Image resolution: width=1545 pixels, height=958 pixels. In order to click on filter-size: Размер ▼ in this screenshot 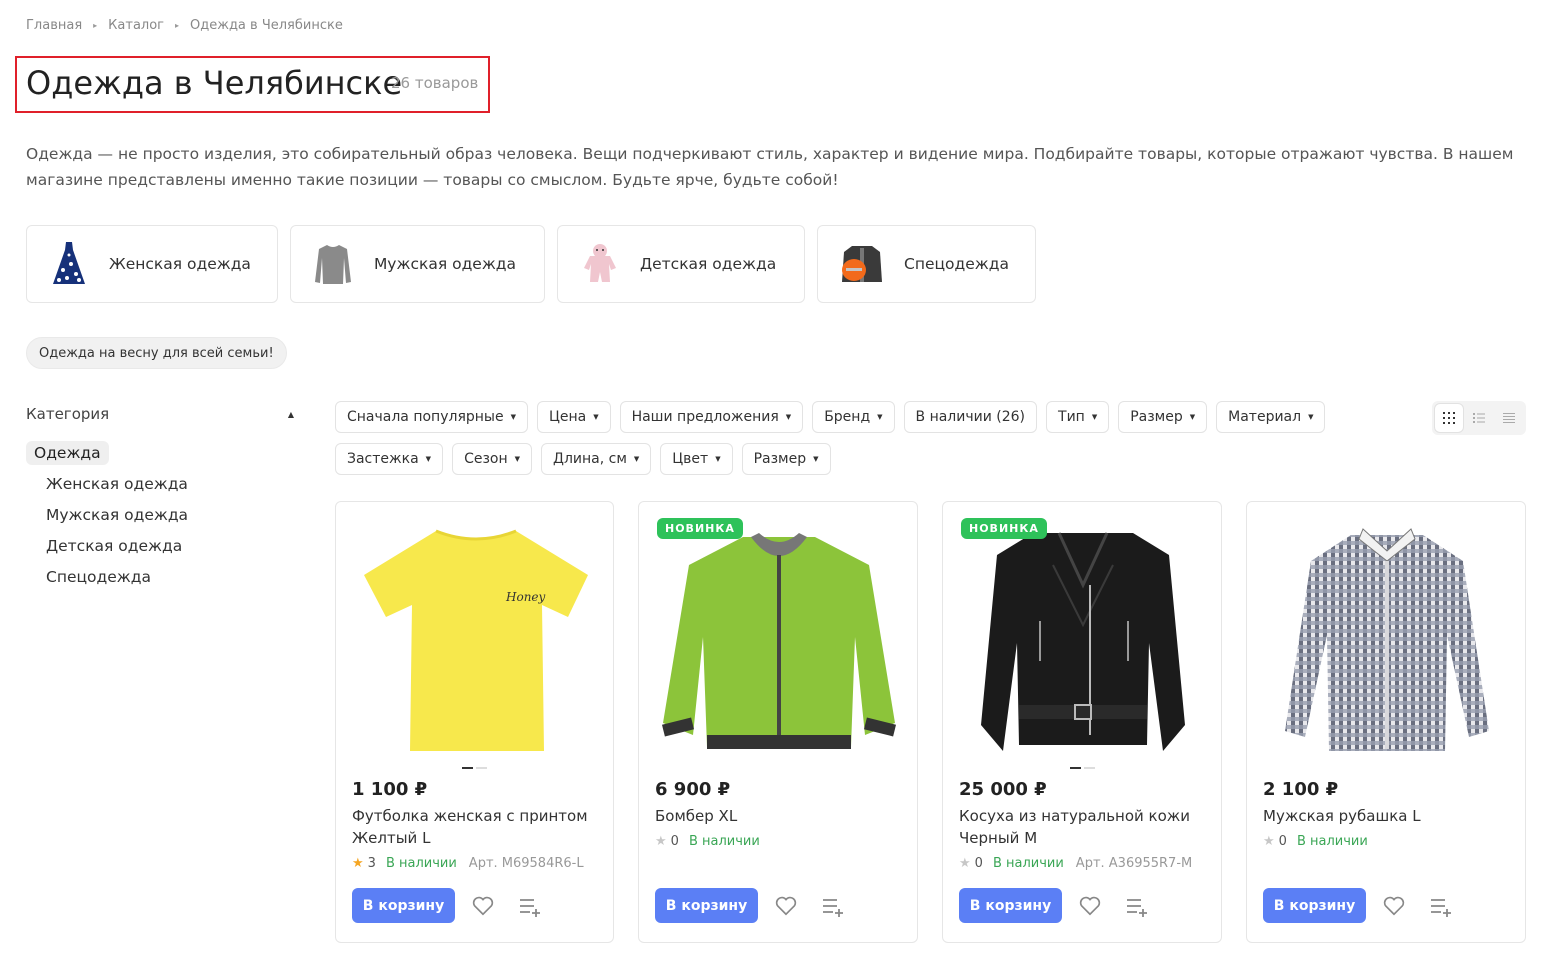, I will do `click(1163, 417)`.